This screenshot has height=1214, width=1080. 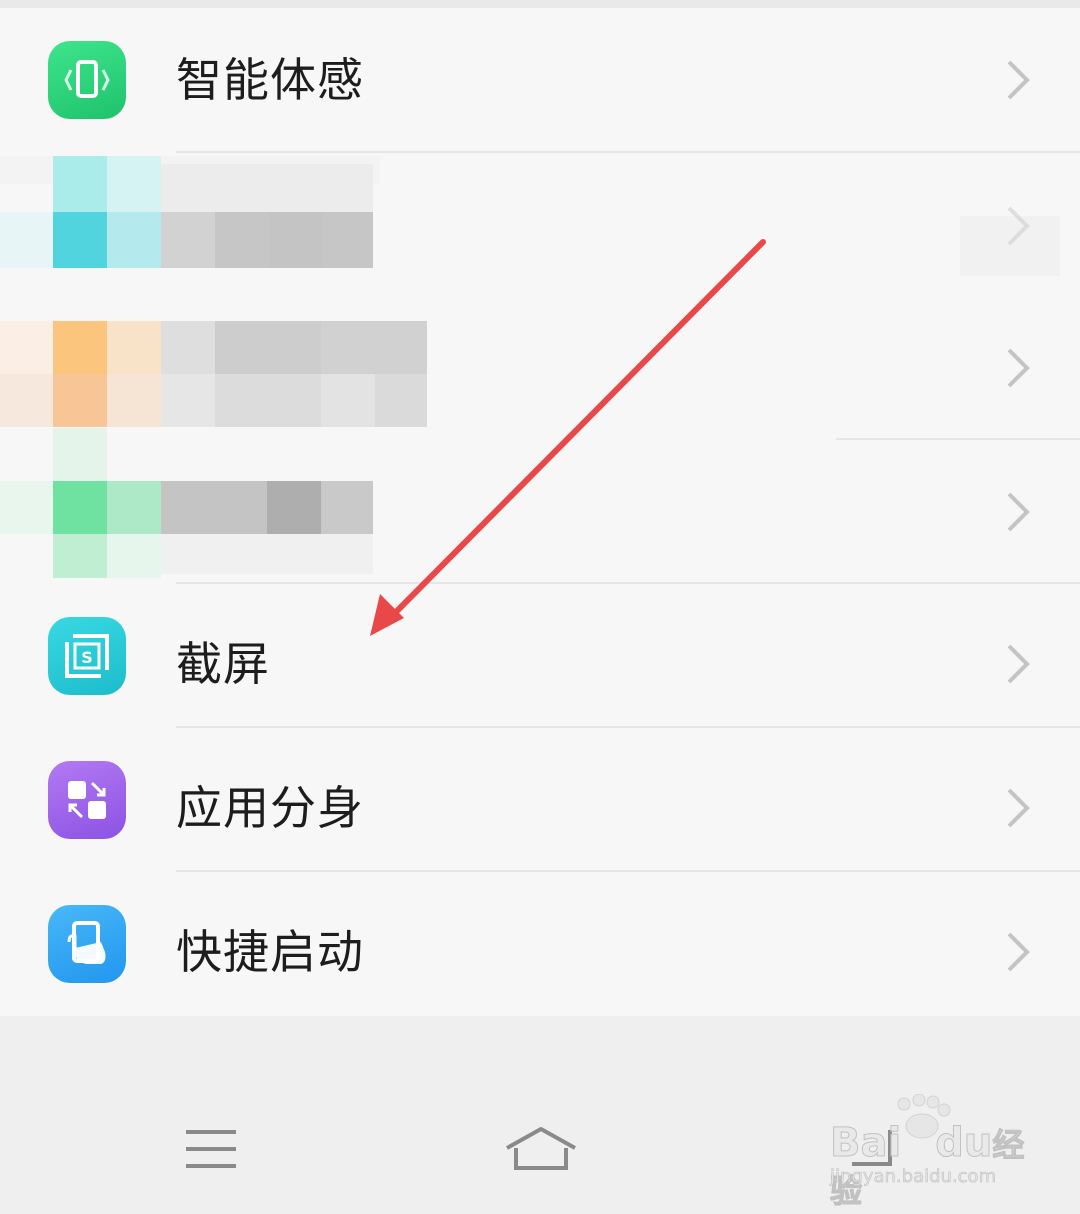 What do you see at coordinates (541, 1149) in the screenshot?
I see `home-icon` at bounding box center [541, 1149].